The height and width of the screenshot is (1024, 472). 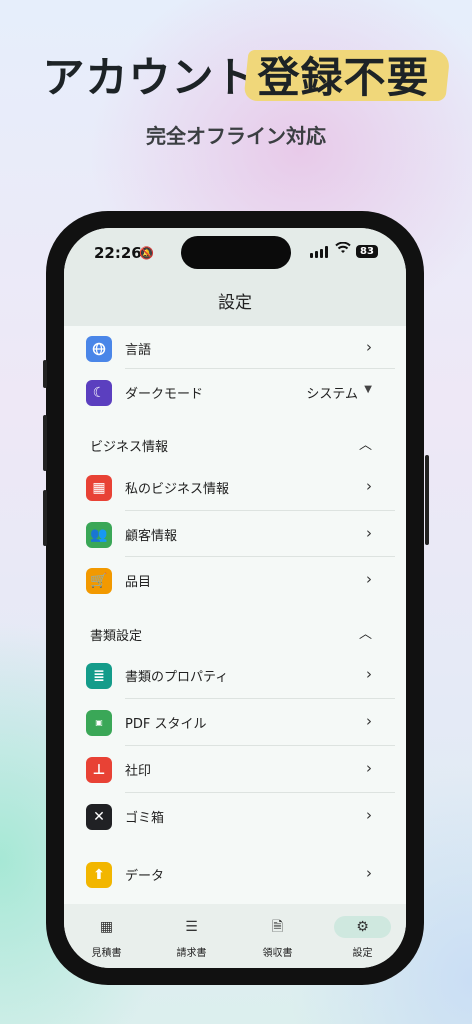 I want to click on row-label: 私のビジネス情報, so click(x=177, y=489).